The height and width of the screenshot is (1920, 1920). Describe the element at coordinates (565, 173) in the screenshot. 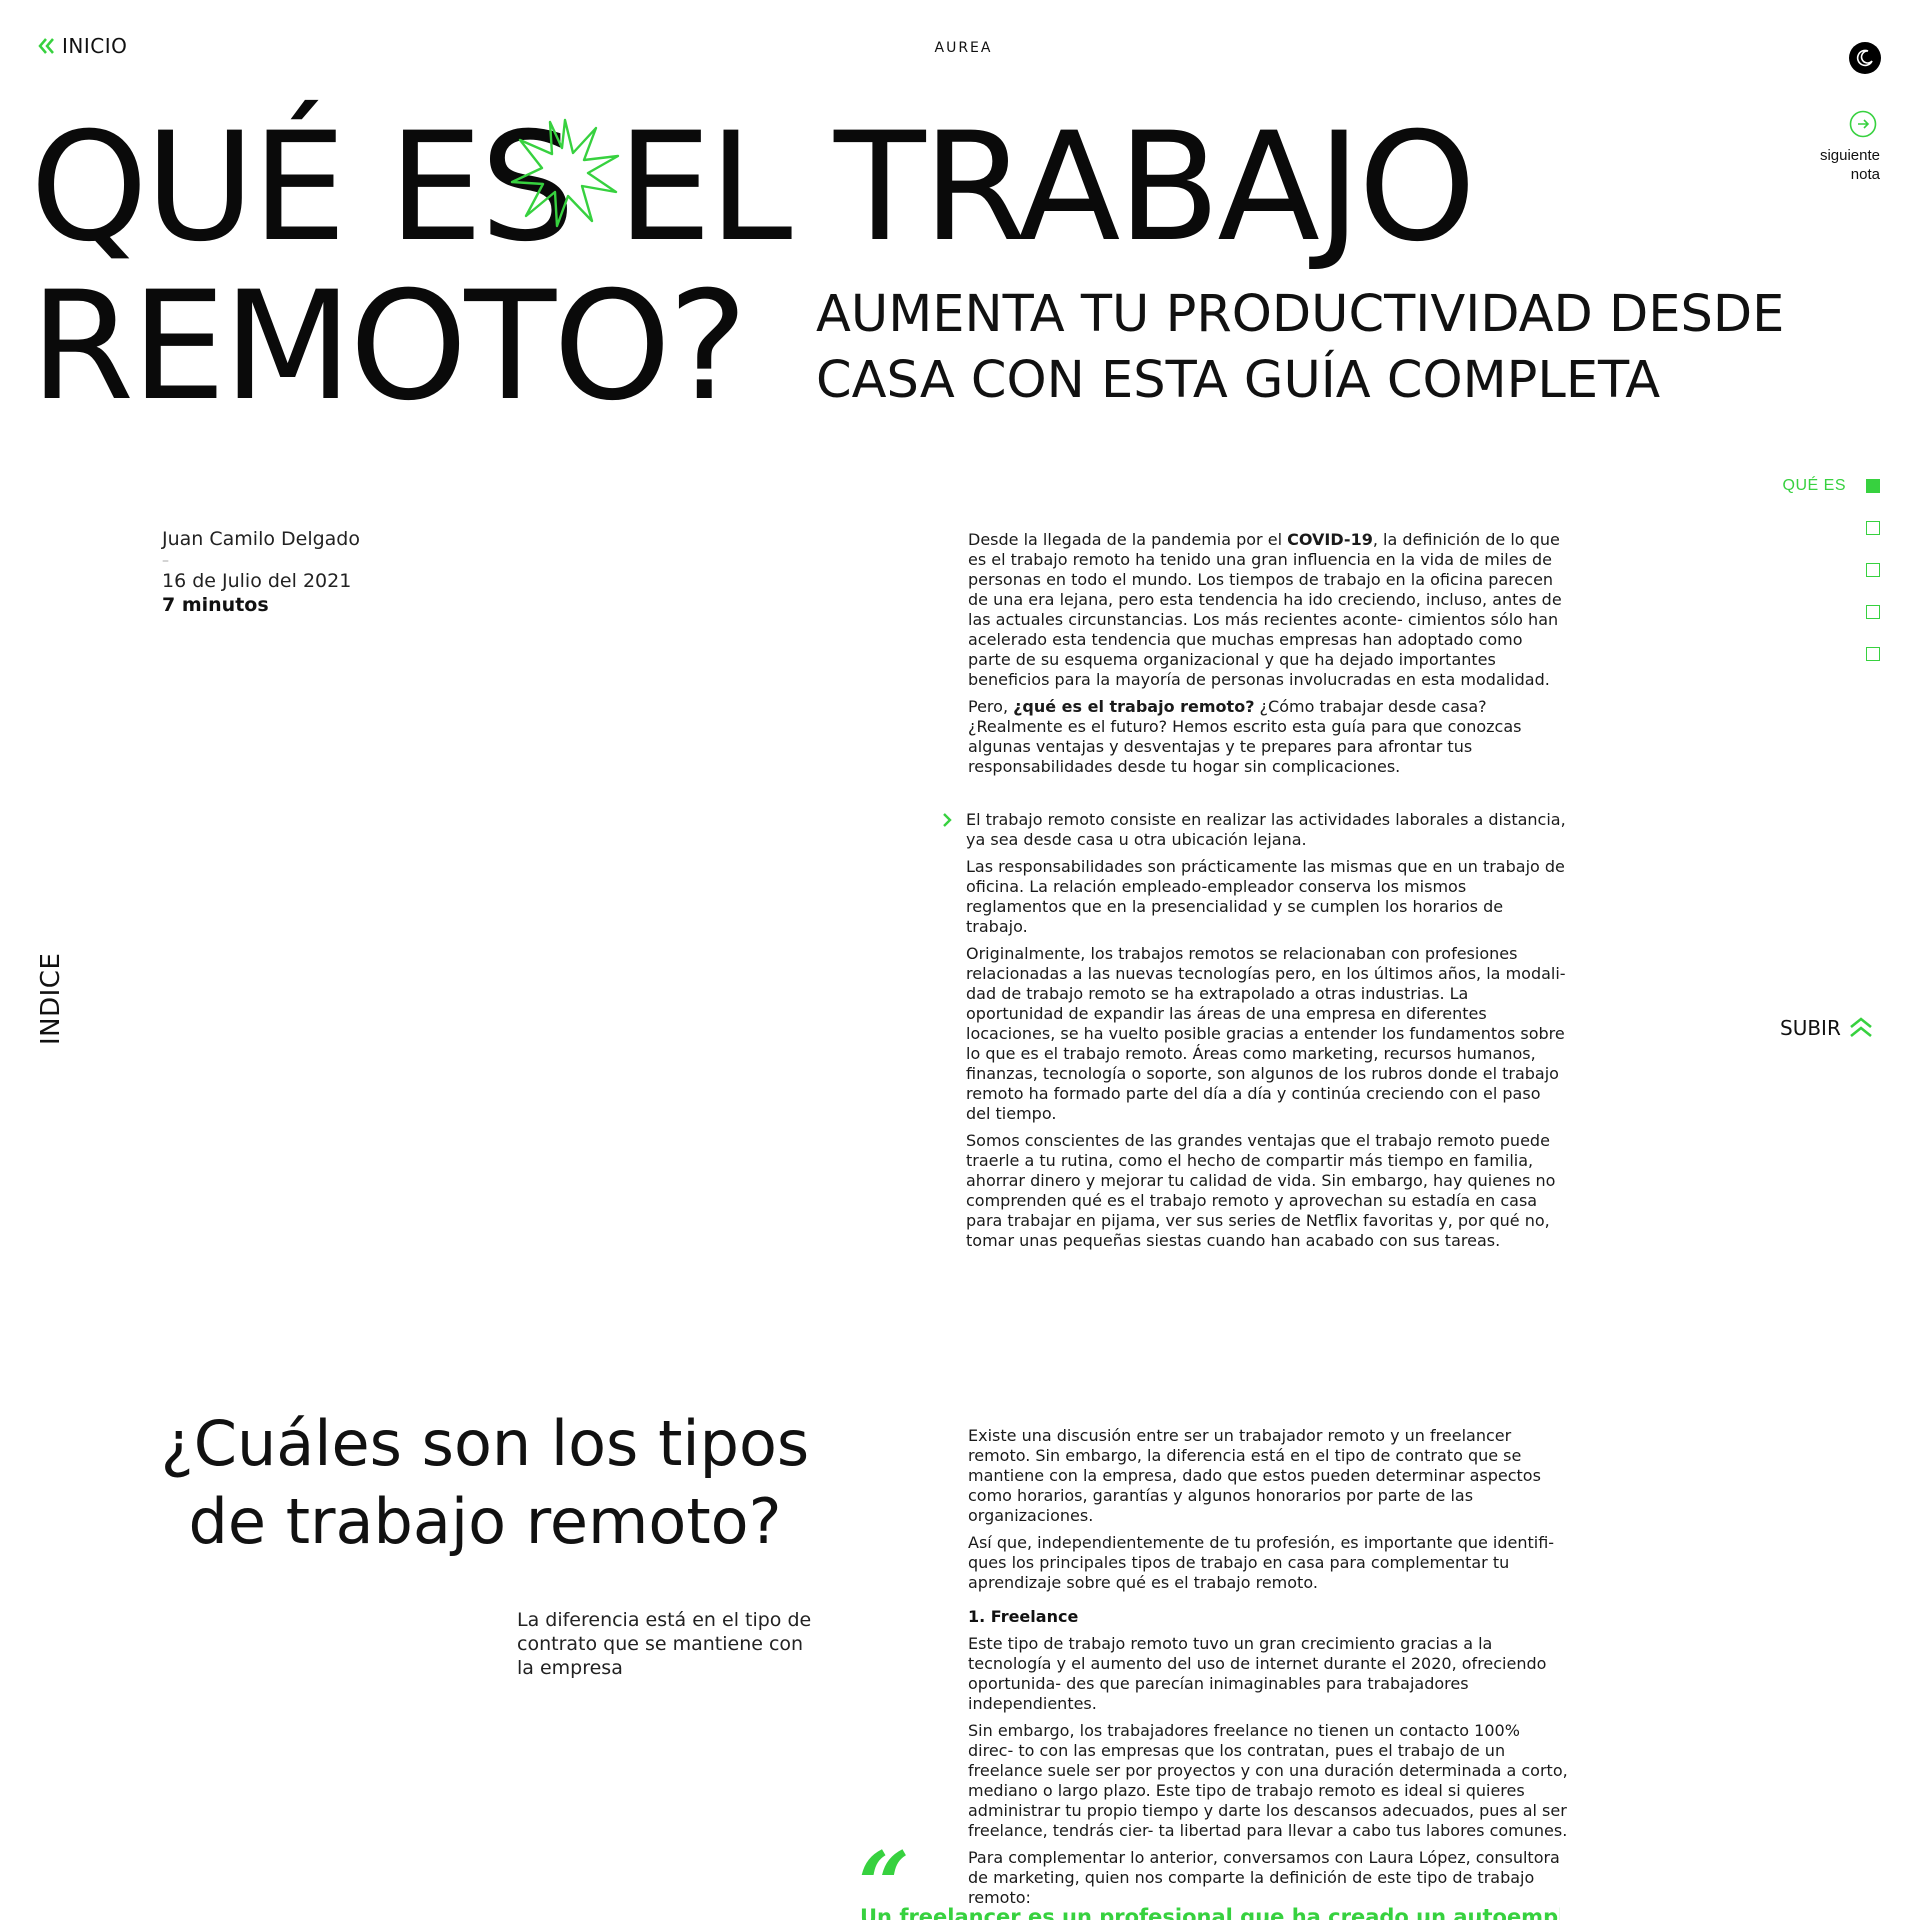

I see `star-burst-icon` at that location.